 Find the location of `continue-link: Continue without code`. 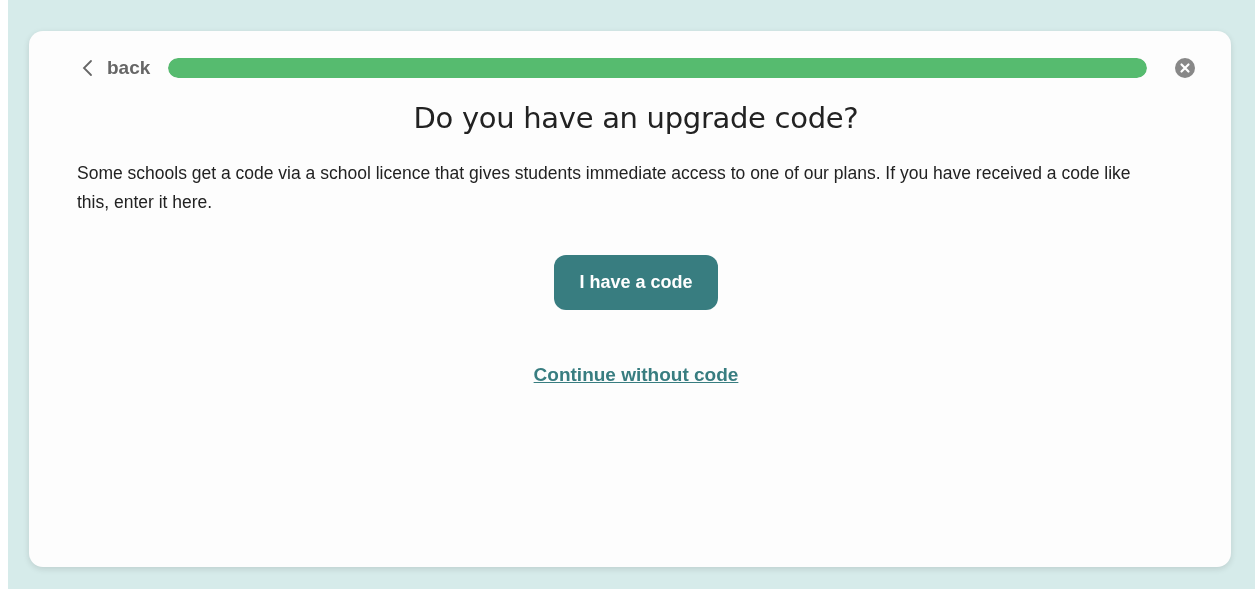

continue-link: Continue without code is located at coordinates (636, 375).